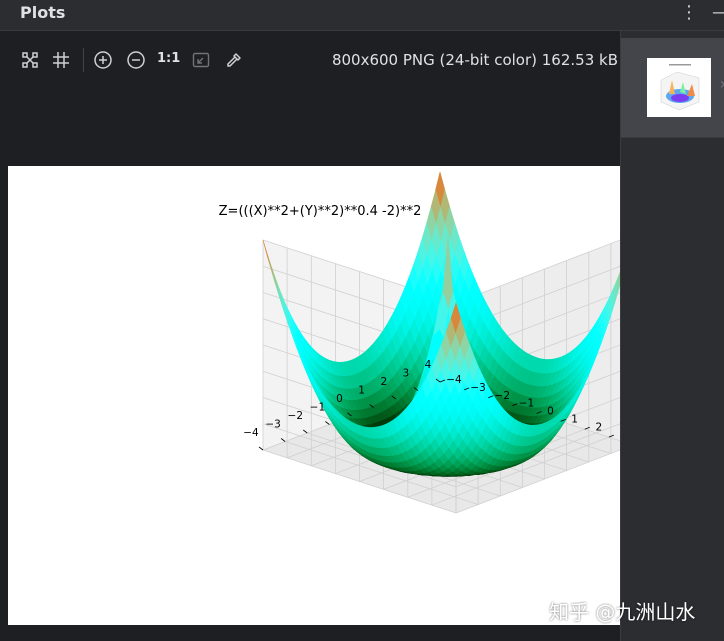 Image resolution: width=724 pixels, height=641 pixels. I want to click on x-tick-label: −1, so click(317, 408).